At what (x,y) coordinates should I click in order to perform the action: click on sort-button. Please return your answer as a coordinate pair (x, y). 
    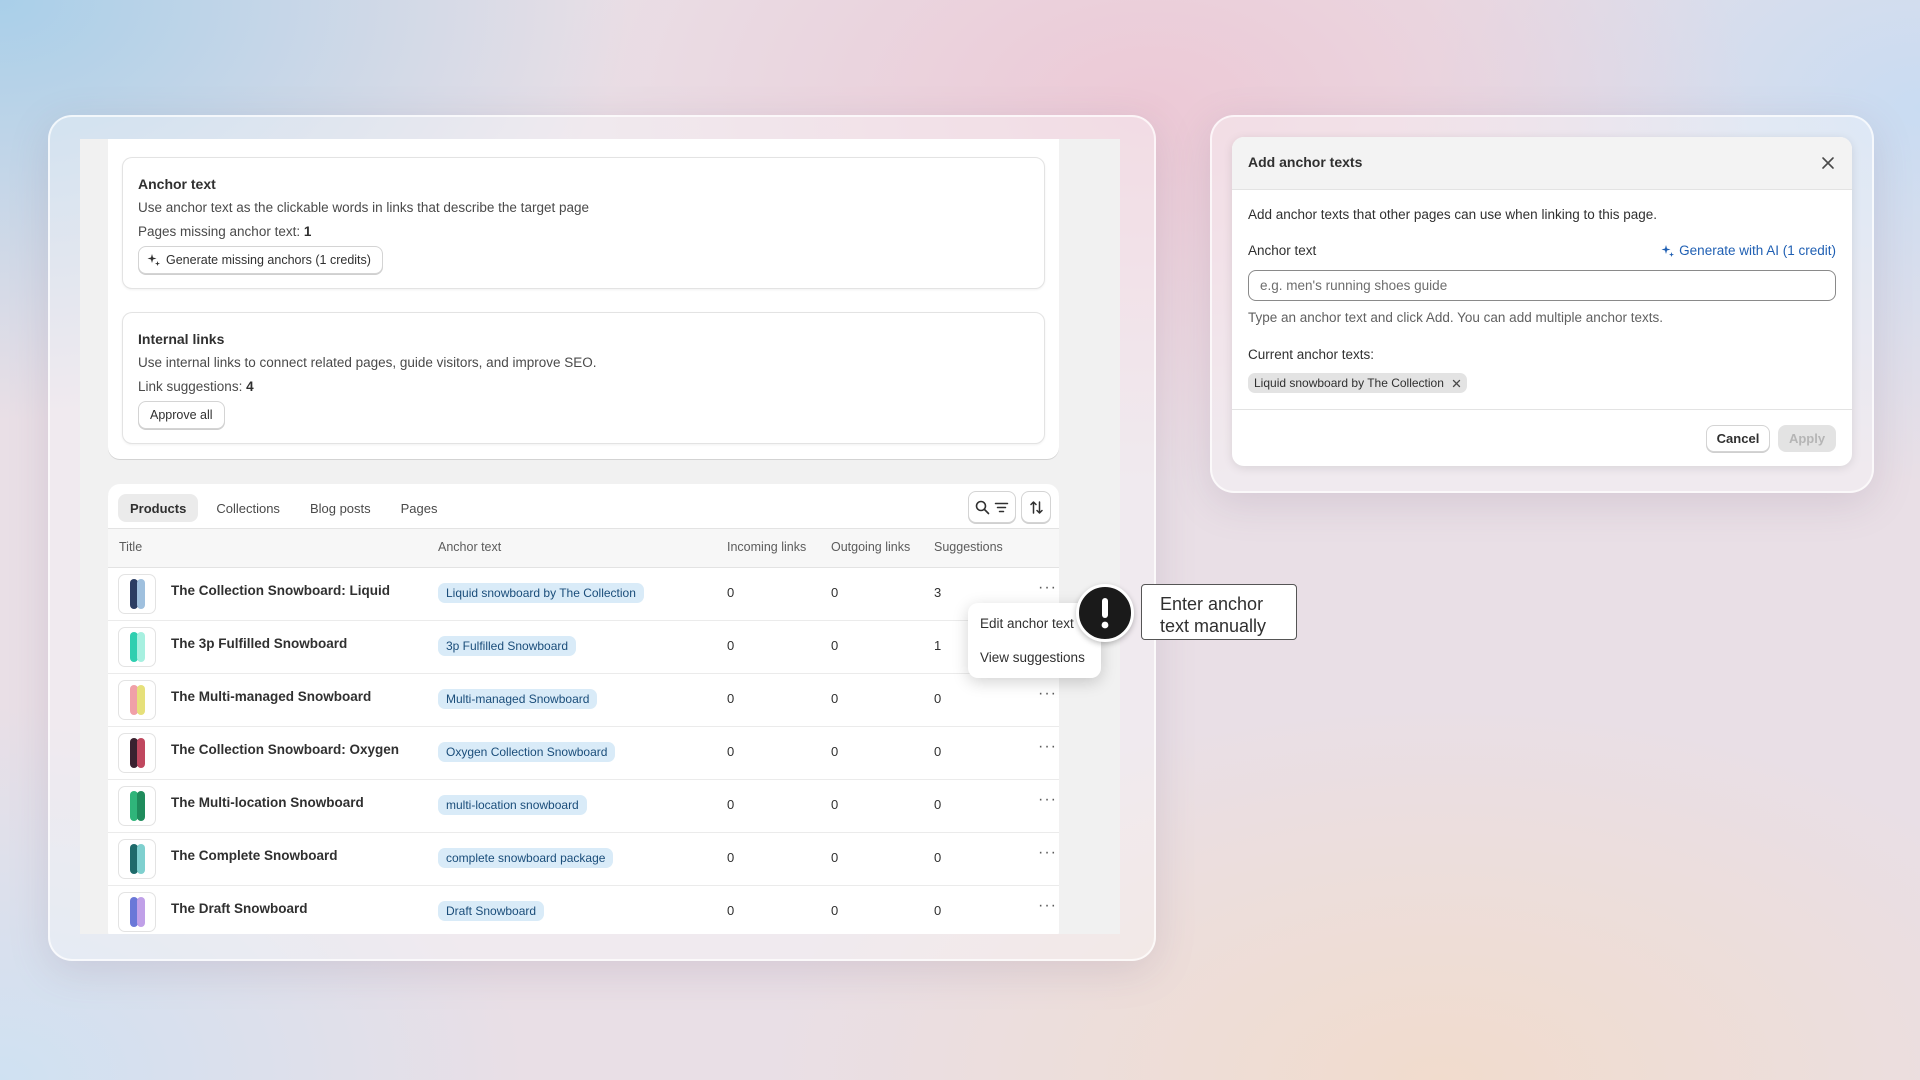
    Looking at the image, I should click on (1036, 507).